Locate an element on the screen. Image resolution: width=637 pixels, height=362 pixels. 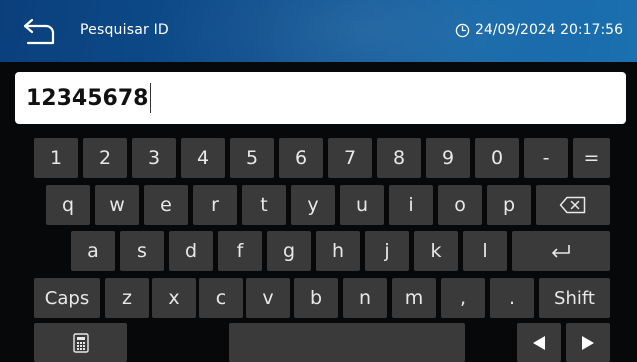
key-p: p is located at coordinates (509, 205).